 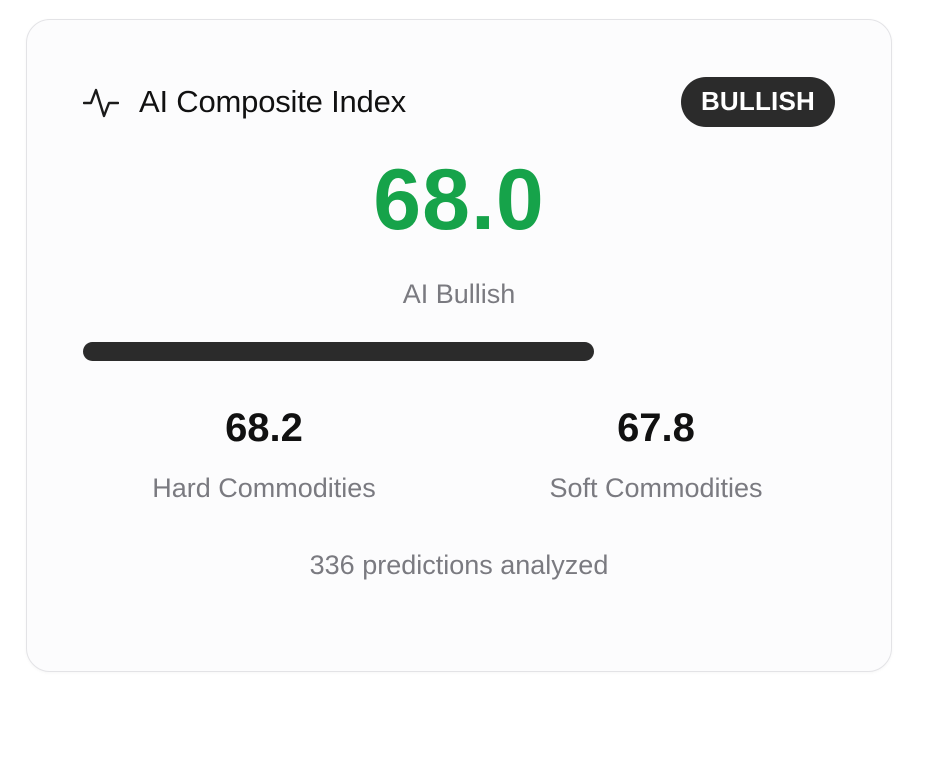 What do you see at coordinates (339, 351) in the screenshot?
I see `score-progress-fill` at bounding box center [339, 351].